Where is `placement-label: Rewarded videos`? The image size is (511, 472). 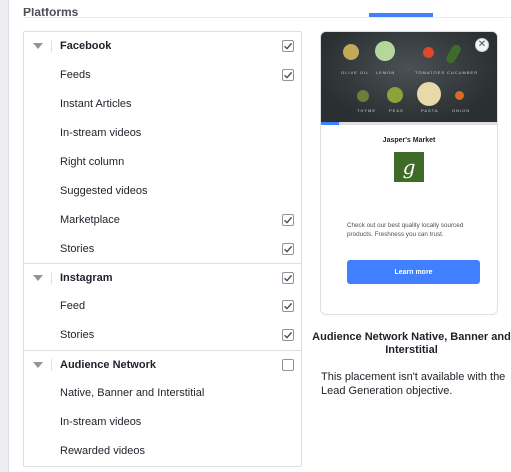 placement-label: Rewarded videos is located at coordinates (102, 450).